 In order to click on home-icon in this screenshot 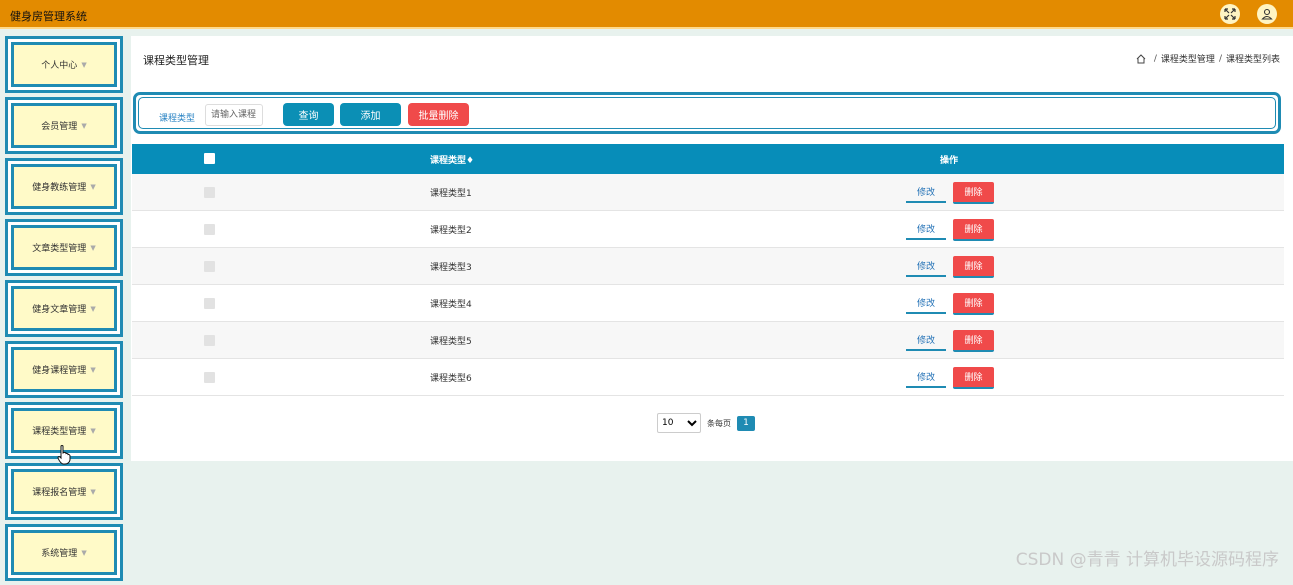, I will do `click(1141, 58)`.